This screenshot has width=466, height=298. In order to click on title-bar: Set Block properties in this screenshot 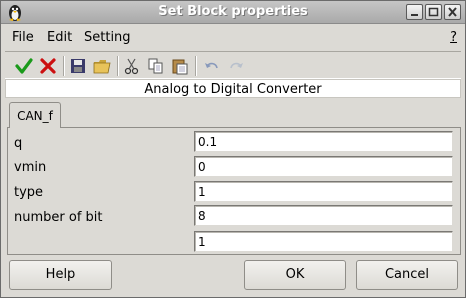, I will do `click(233, 12)`.